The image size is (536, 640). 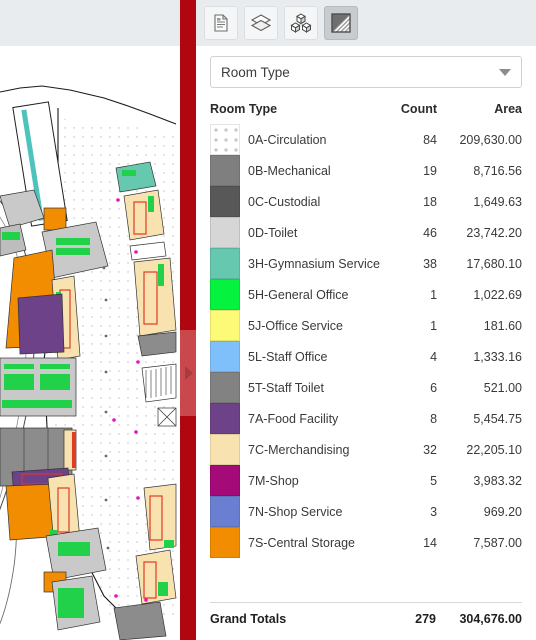 I want to click on row-area: 3,983.32, so click(x=497, y=480).